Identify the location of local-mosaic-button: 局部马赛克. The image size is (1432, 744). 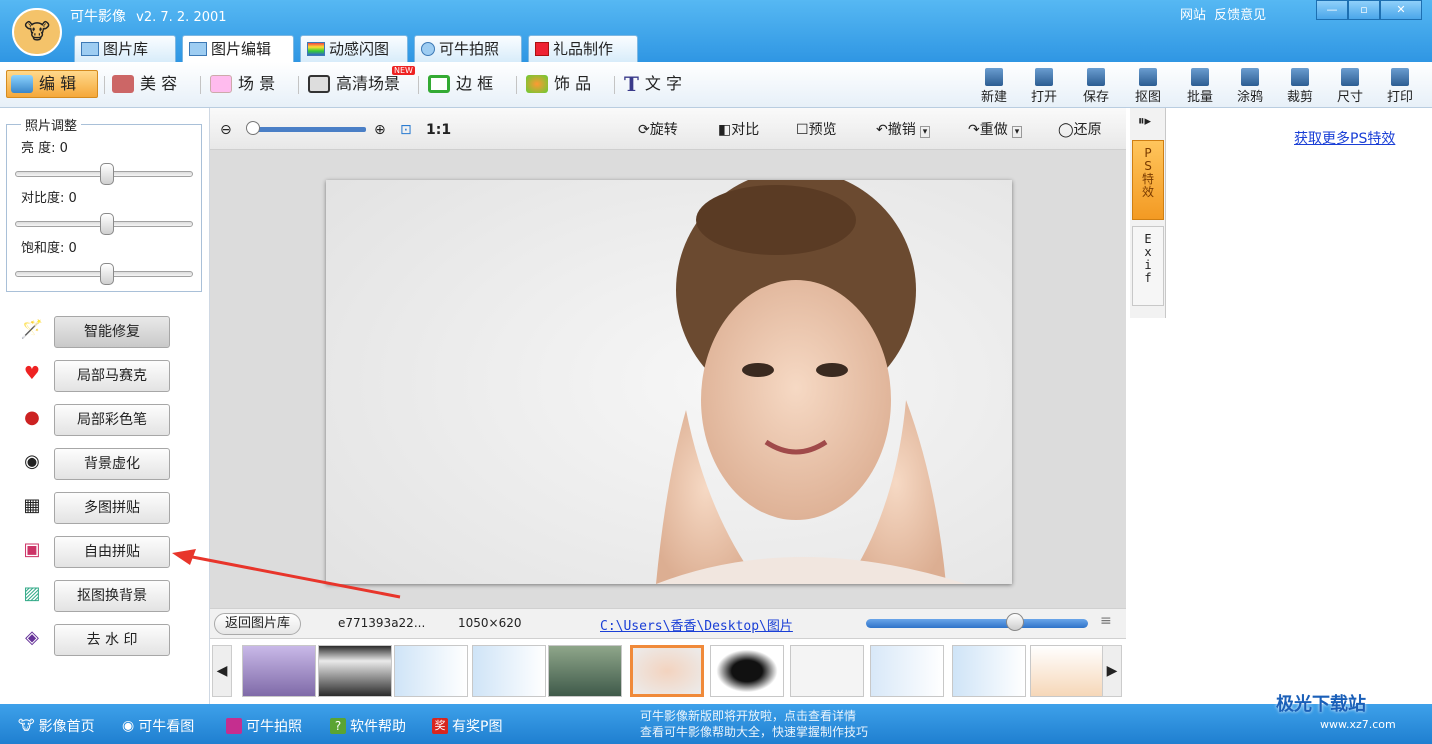
(112, 376).